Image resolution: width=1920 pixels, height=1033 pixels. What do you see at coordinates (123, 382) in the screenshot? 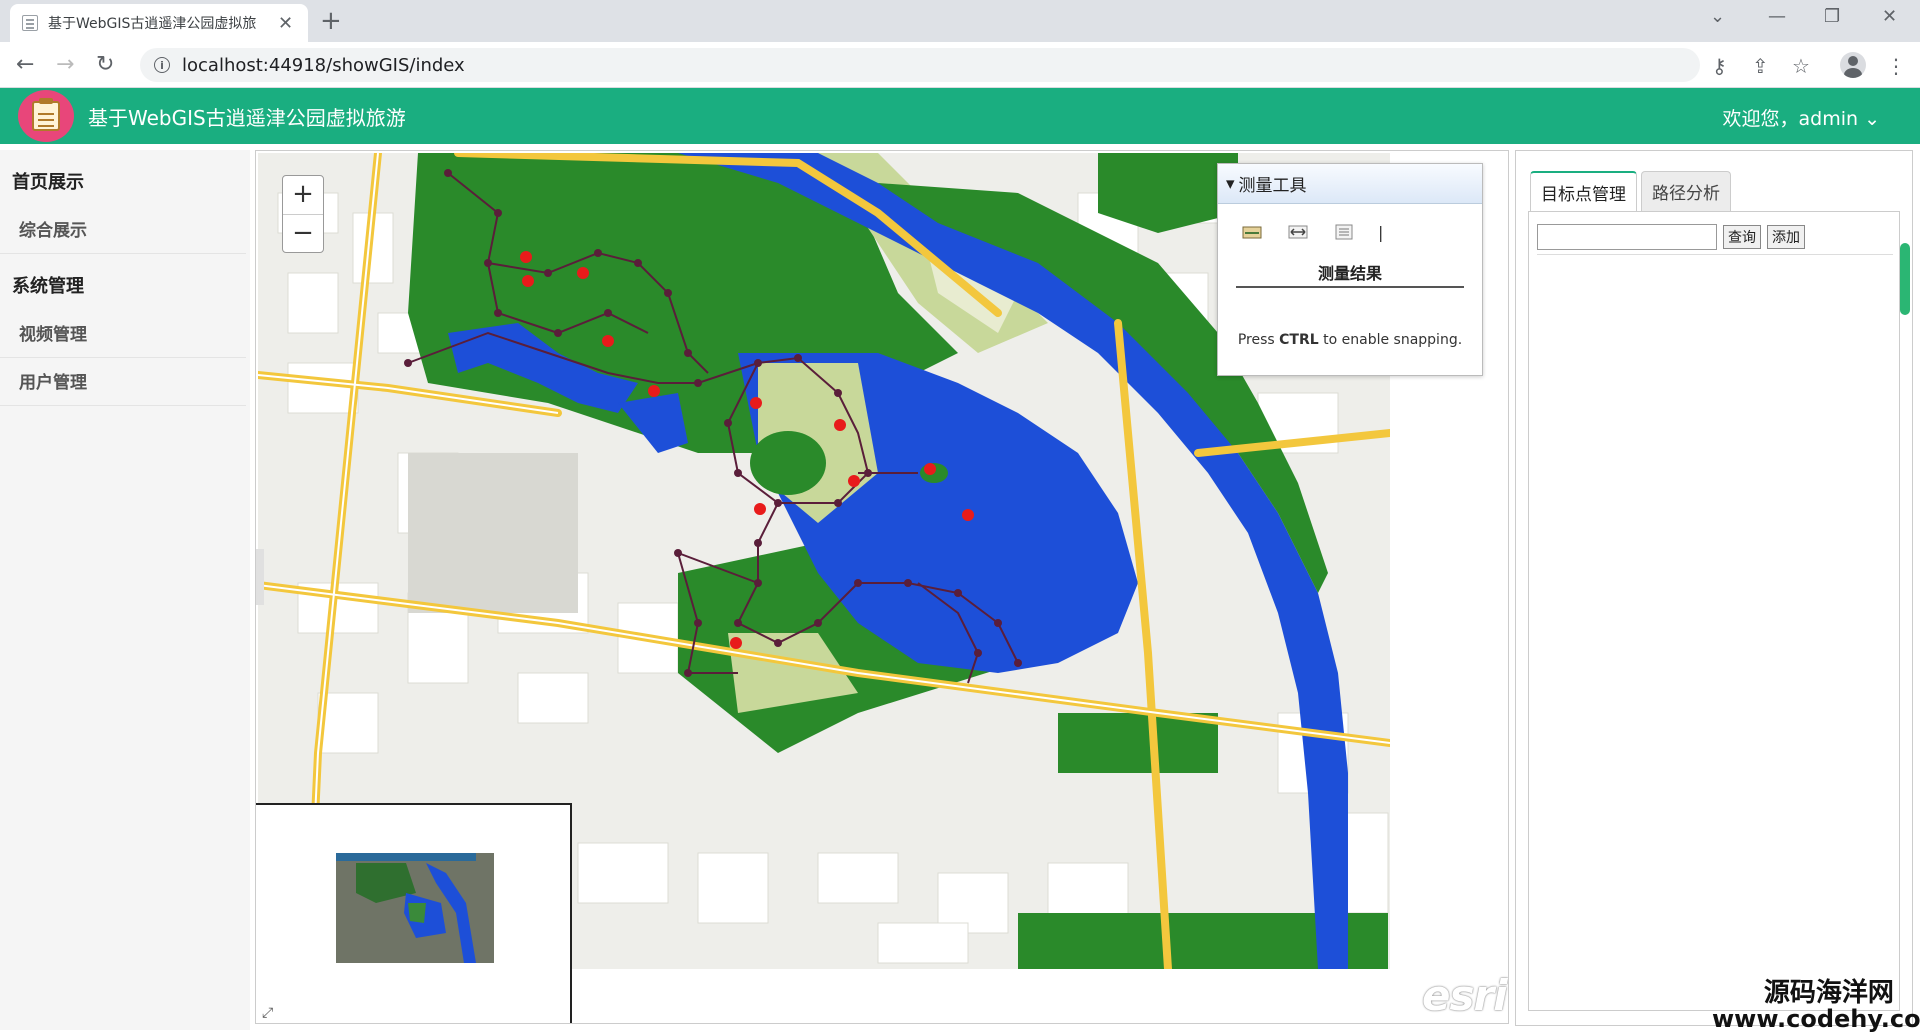
I see `sidebar-item-users: 用户管理` at bounding box center [123, 382].